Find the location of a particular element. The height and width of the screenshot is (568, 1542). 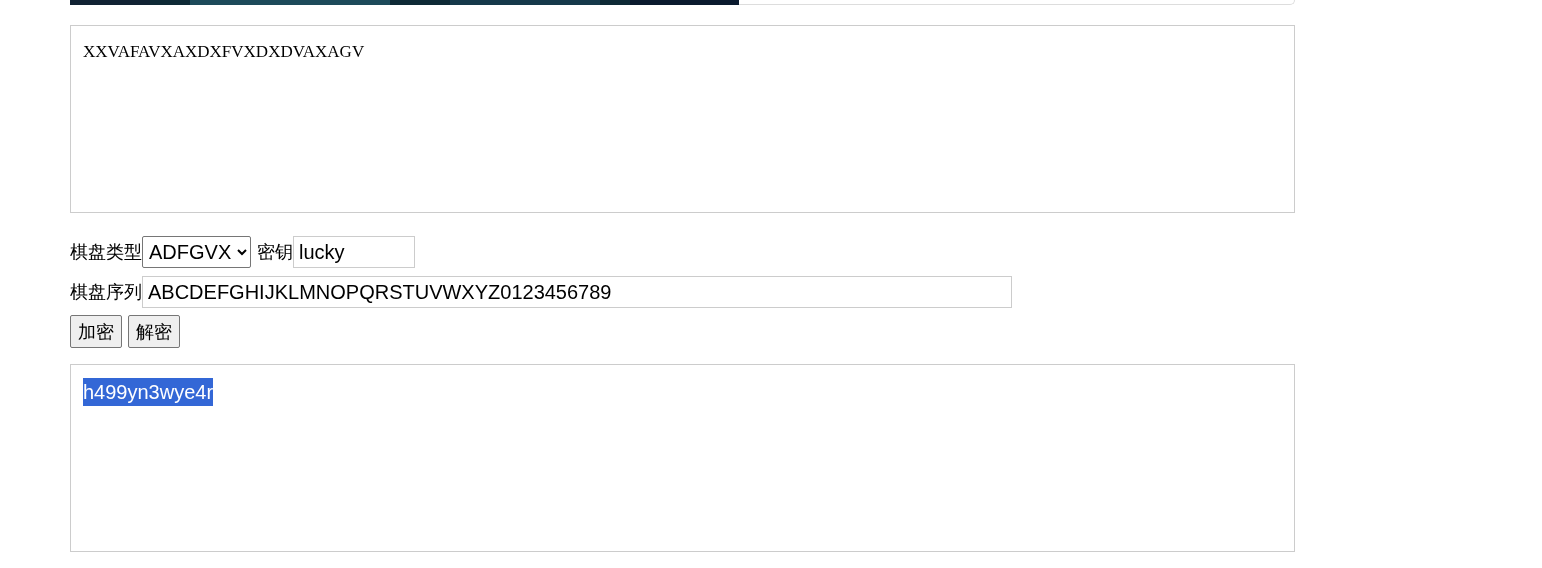

key-label: 密钥 is located at coordinates (275, 252).